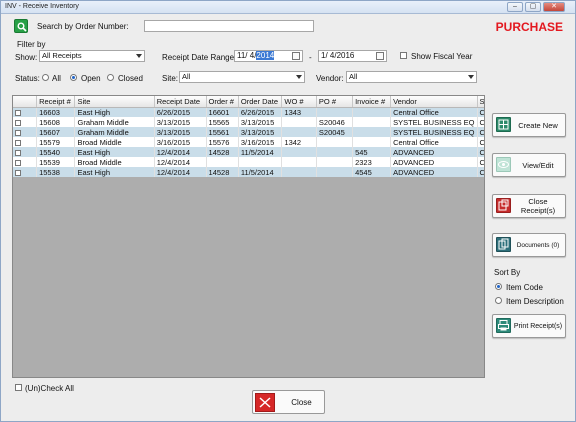 The width and height of the screenshot is (576, 422). What do you see at coordinates (180, 142) in the screenshot?
I see `cell-receipt-date: 3/16/2015` at bounding box center [180, 142].